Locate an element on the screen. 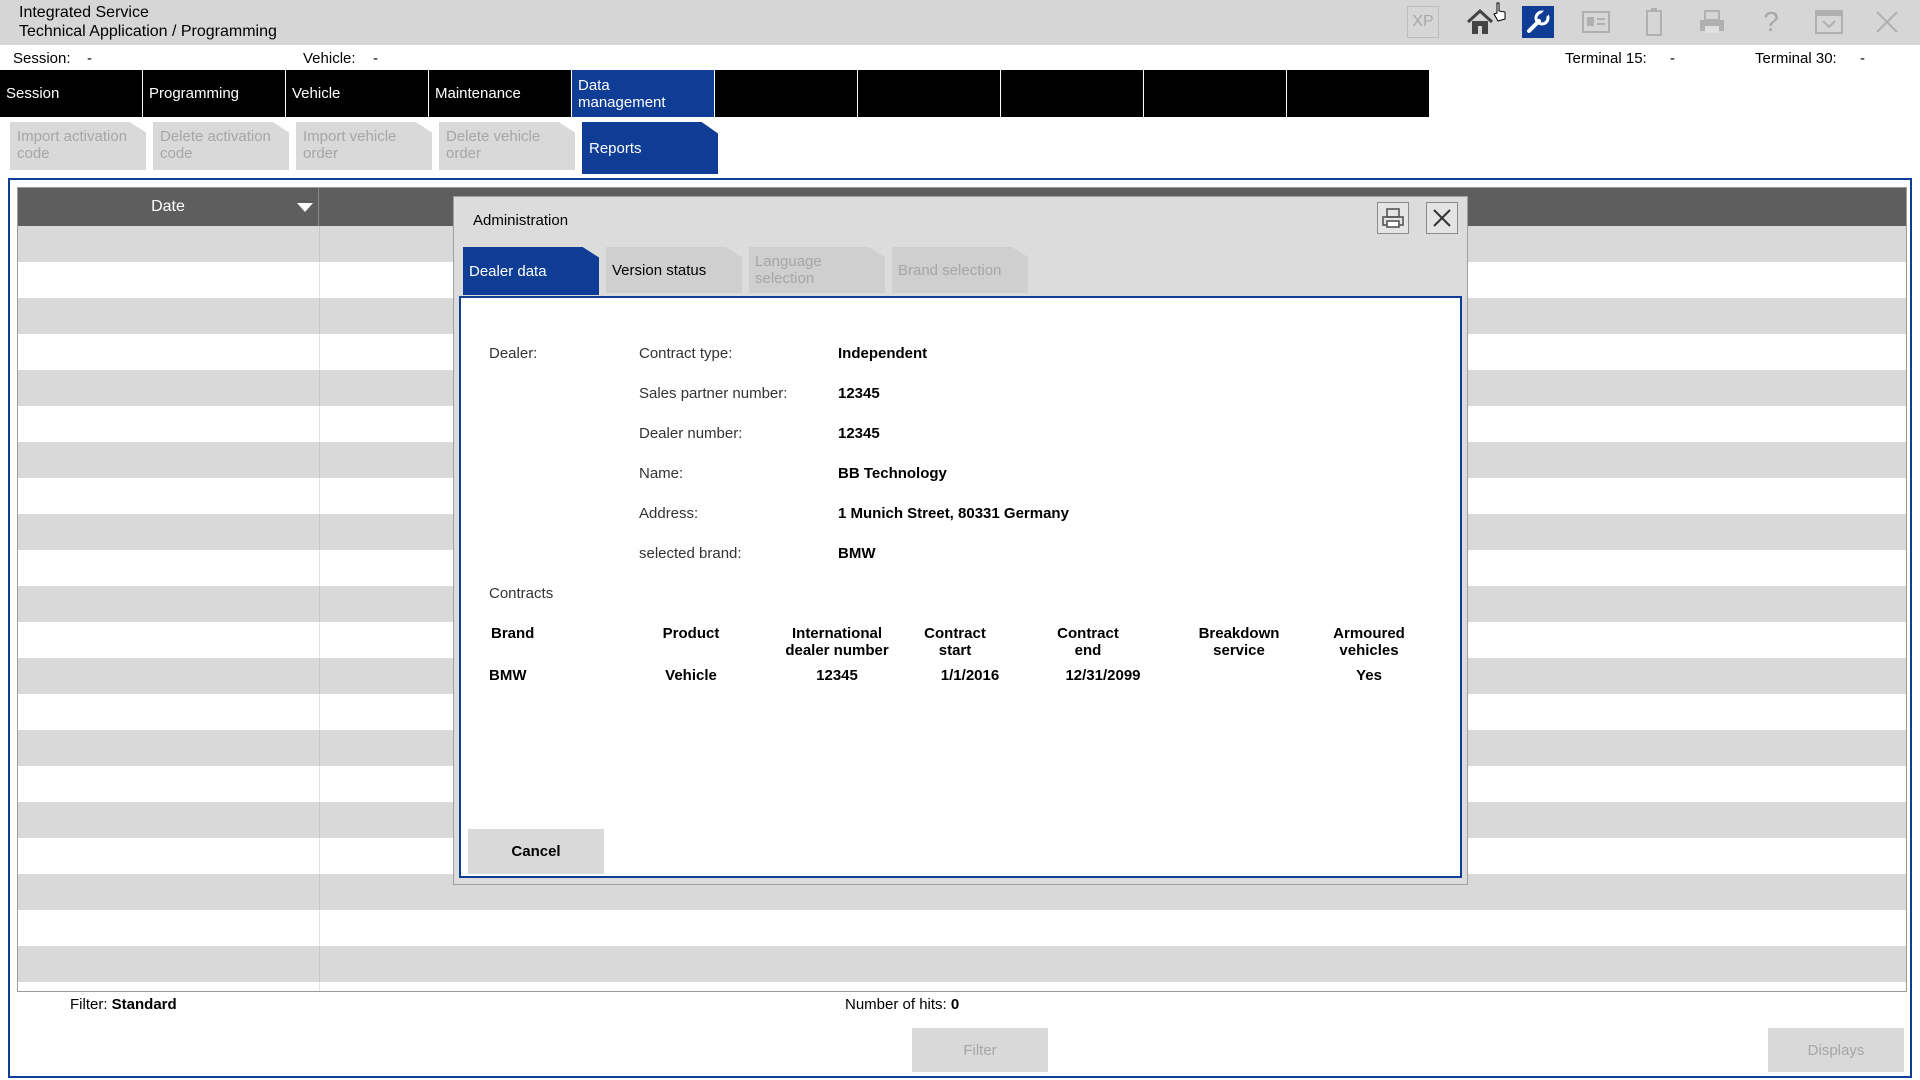  session-label: Session: is located at coordinates (42, 58).